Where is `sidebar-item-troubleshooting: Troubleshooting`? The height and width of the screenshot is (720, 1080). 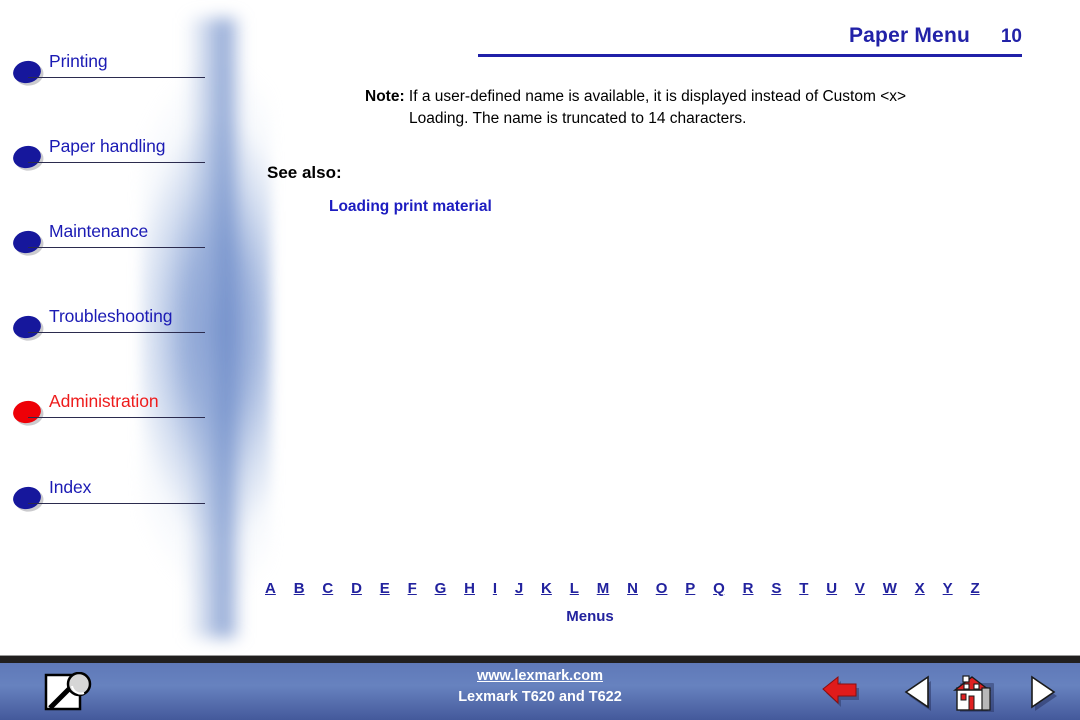 sidebar-item-troubleshooting: Troubleshooting is located at coordinates (120, 327).